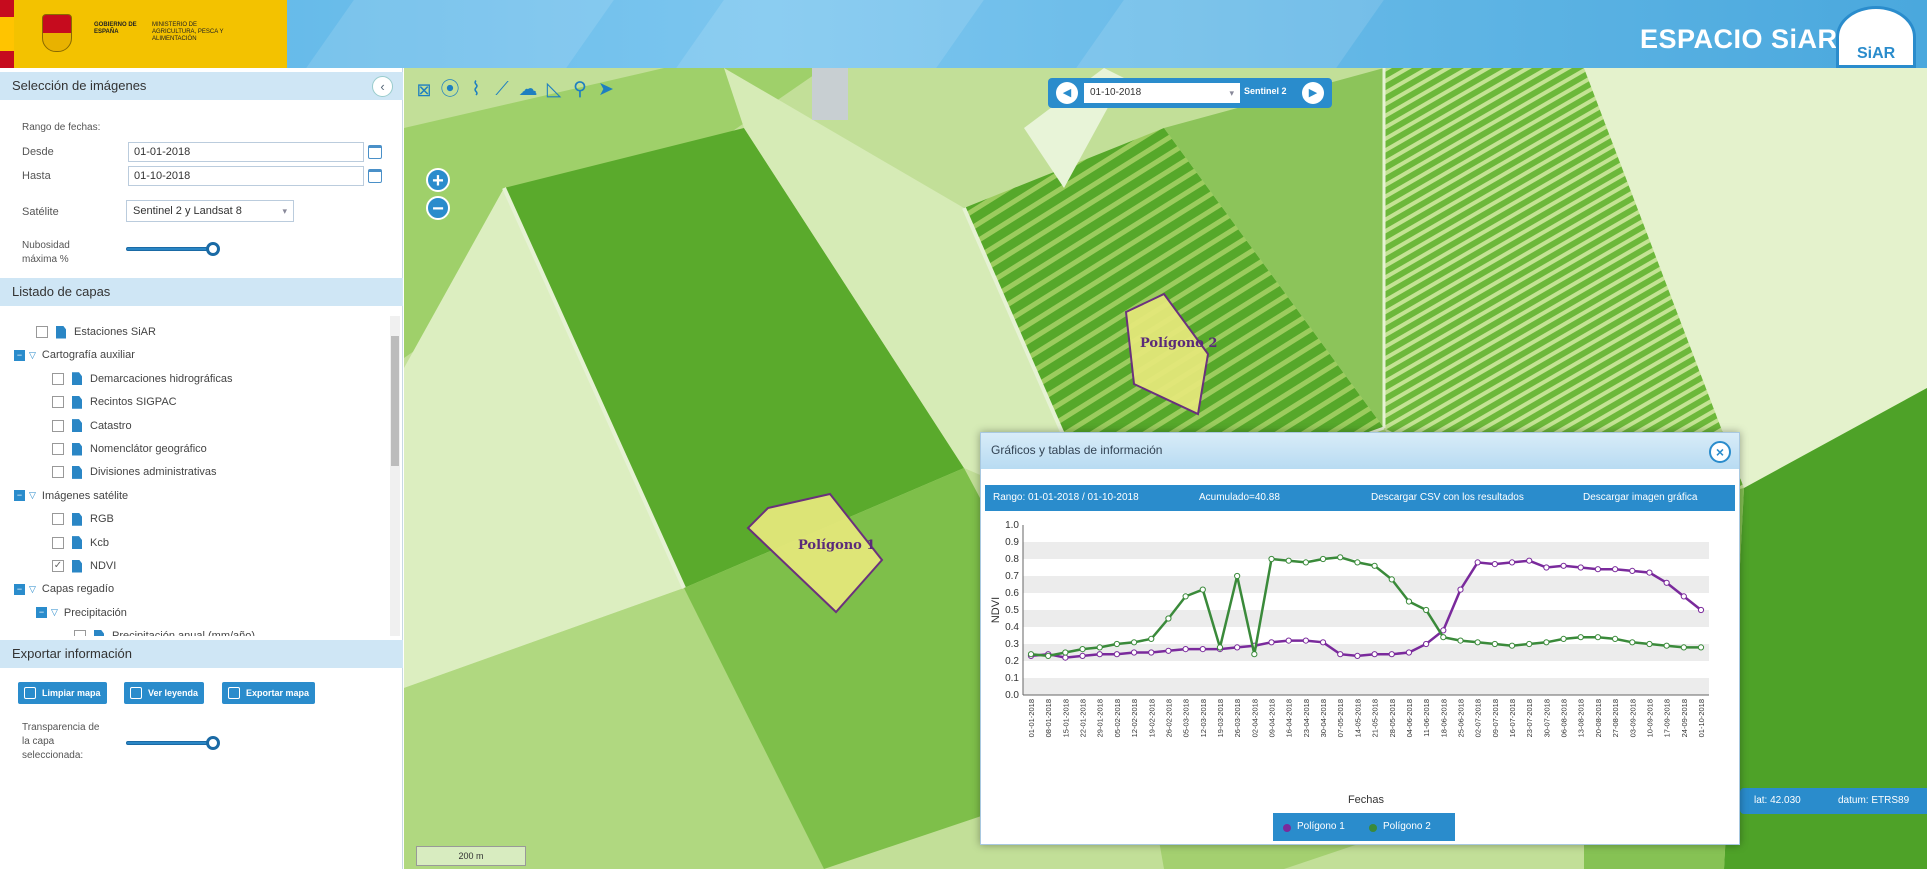  I want to click on layer-item: ✓ NDVI, so click(84, 566).